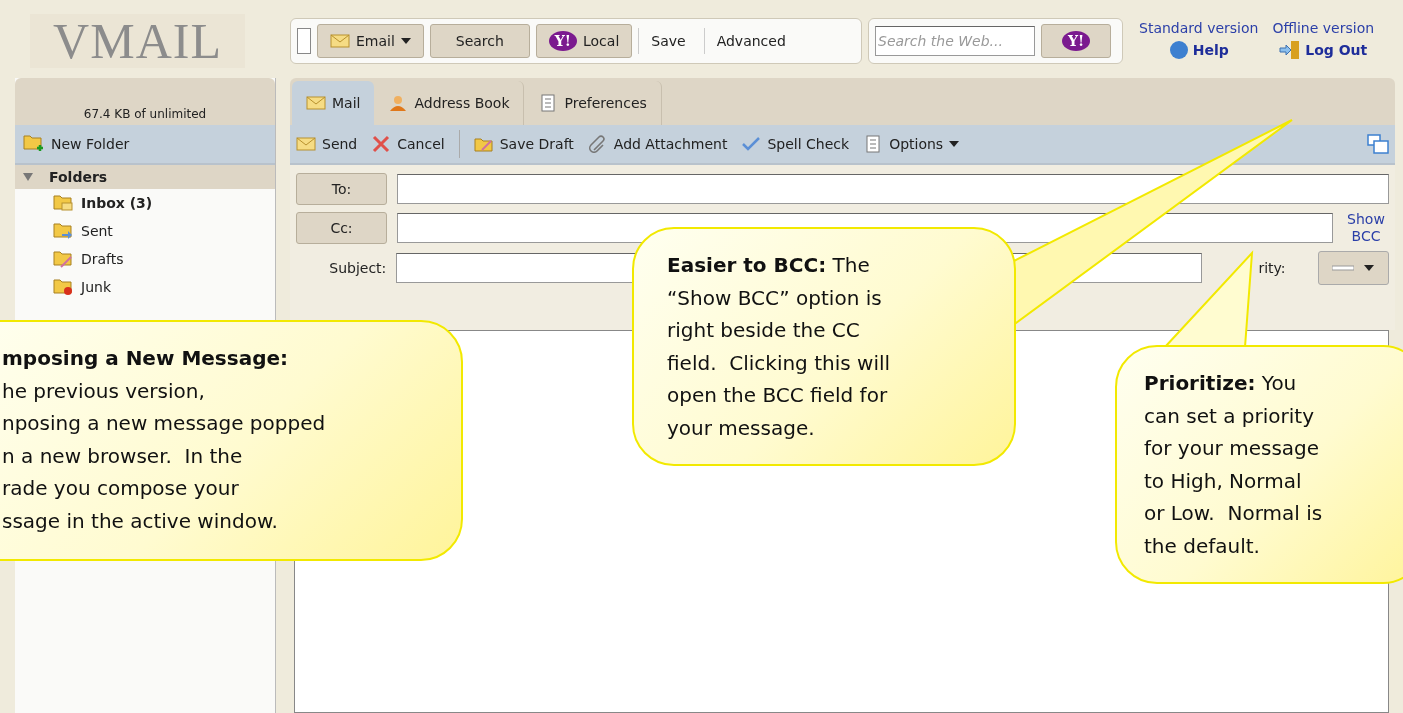 This screenshot has width=1403, height=713. Describe the element at coordinates (140, 521) in the screenshot. I see `callout-text: ssage in the active window.` at that location.